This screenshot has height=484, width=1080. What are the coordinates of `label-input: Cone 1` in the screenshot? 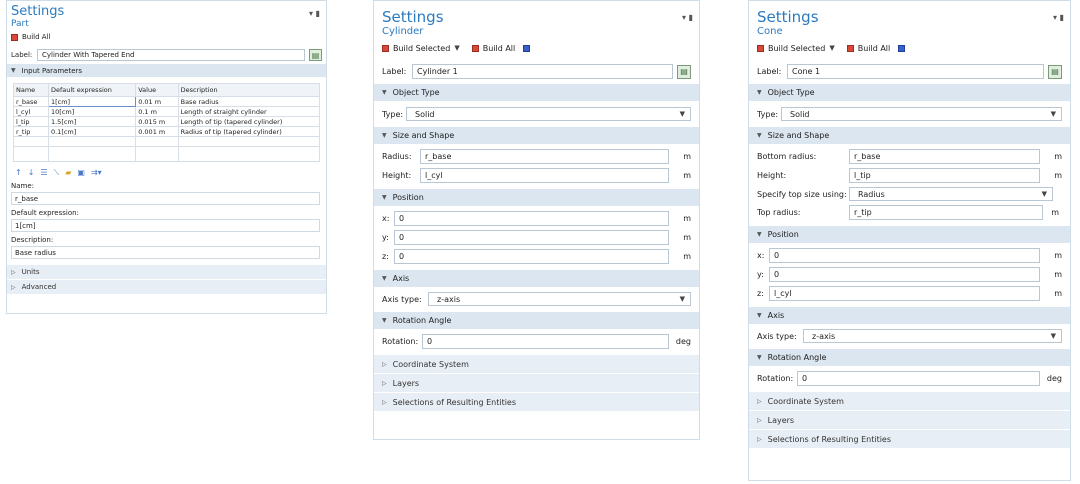 It's located at (915, 71).